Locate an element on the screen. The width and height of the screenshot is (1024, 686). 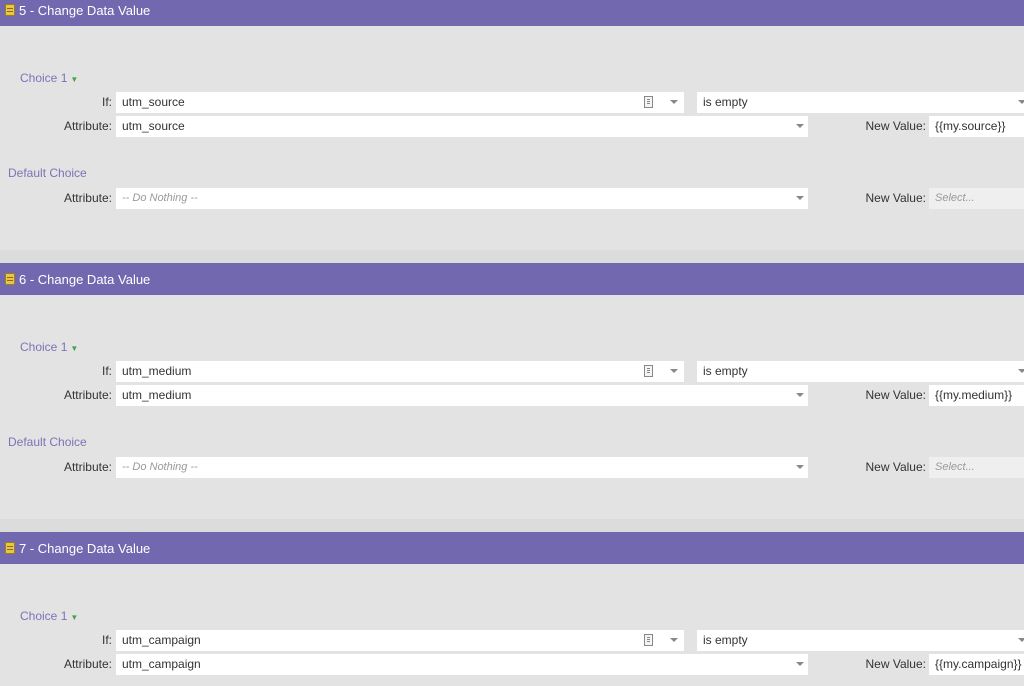
step-title: 6 - Change Data Value is located at coordinates (85, 279).